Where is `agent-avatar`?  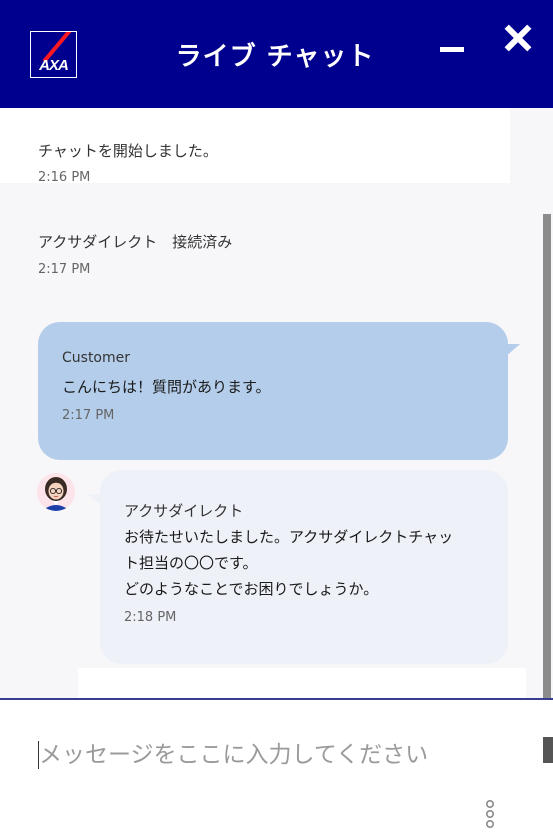 agent-avatar is located at coordinates (56, 492).